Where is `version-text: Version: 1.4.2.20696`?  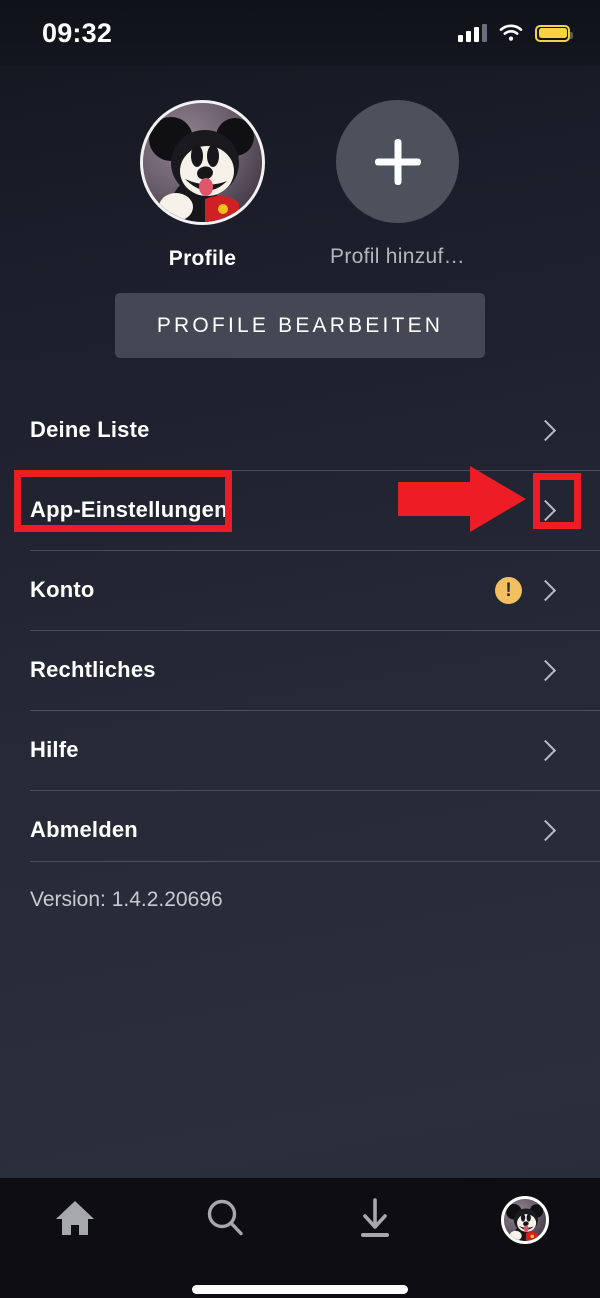
version-text: Version: 1.4.2.20696 is located at coordinates (126, 899).